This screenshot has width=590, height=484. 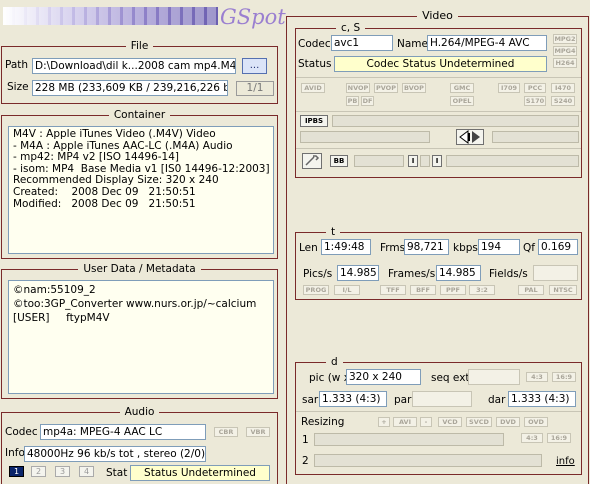 What do you see at coordinates (367, 101) in the screenshot?
I see `df-flag: DF` at bounding box center [367, 101].